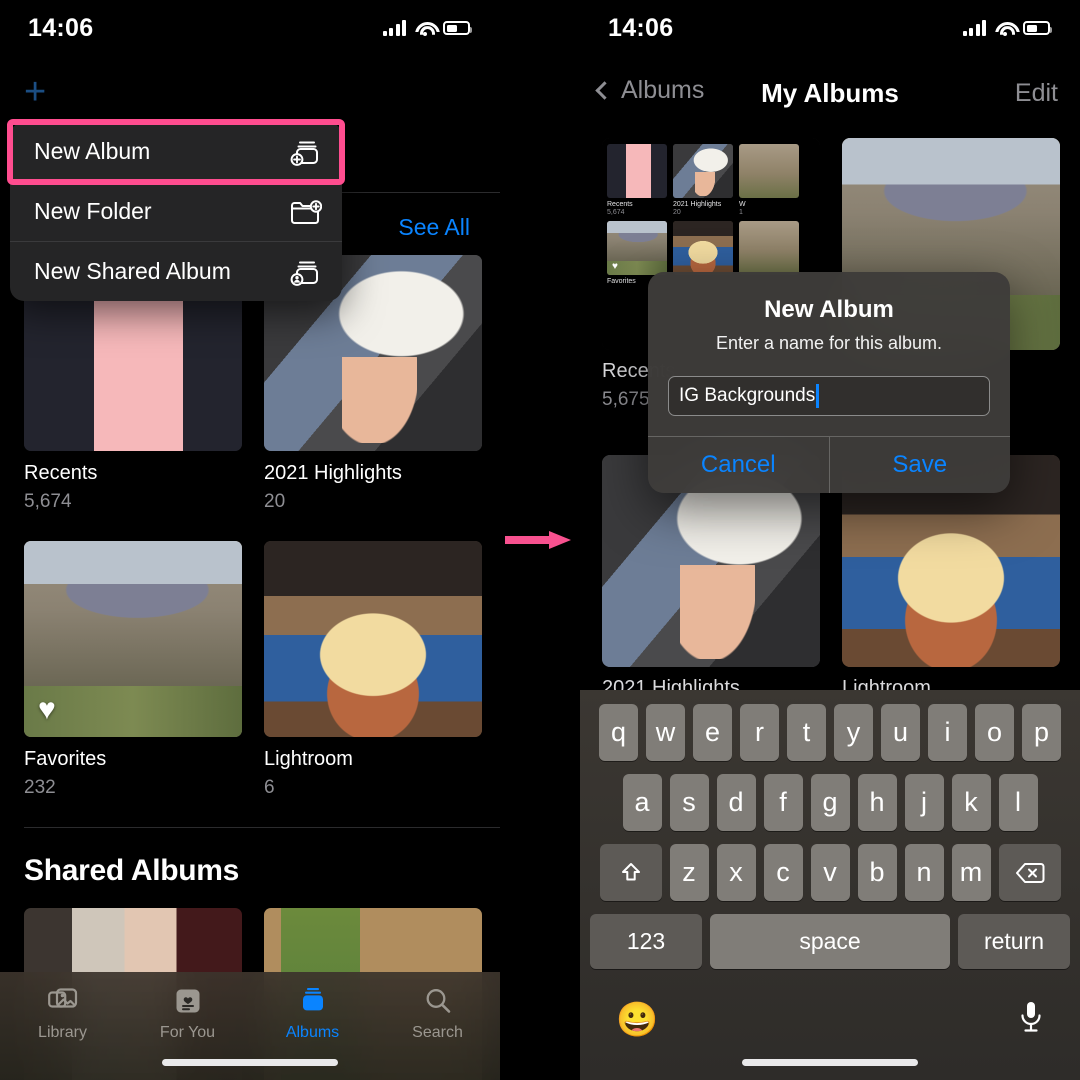 This screenshot has width=1080, height=1080. Describe the element at coordinates (689, 802) in the screenshot. I see `key-s: s` at that location.